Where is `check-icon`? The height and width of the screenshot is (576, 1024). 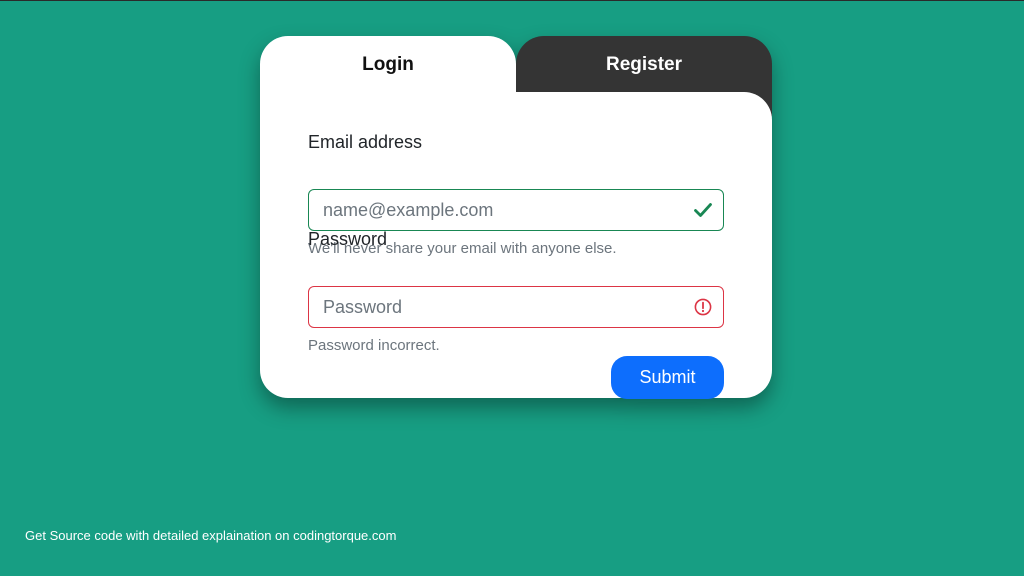 check-icon is located at coordinates (703, 210).